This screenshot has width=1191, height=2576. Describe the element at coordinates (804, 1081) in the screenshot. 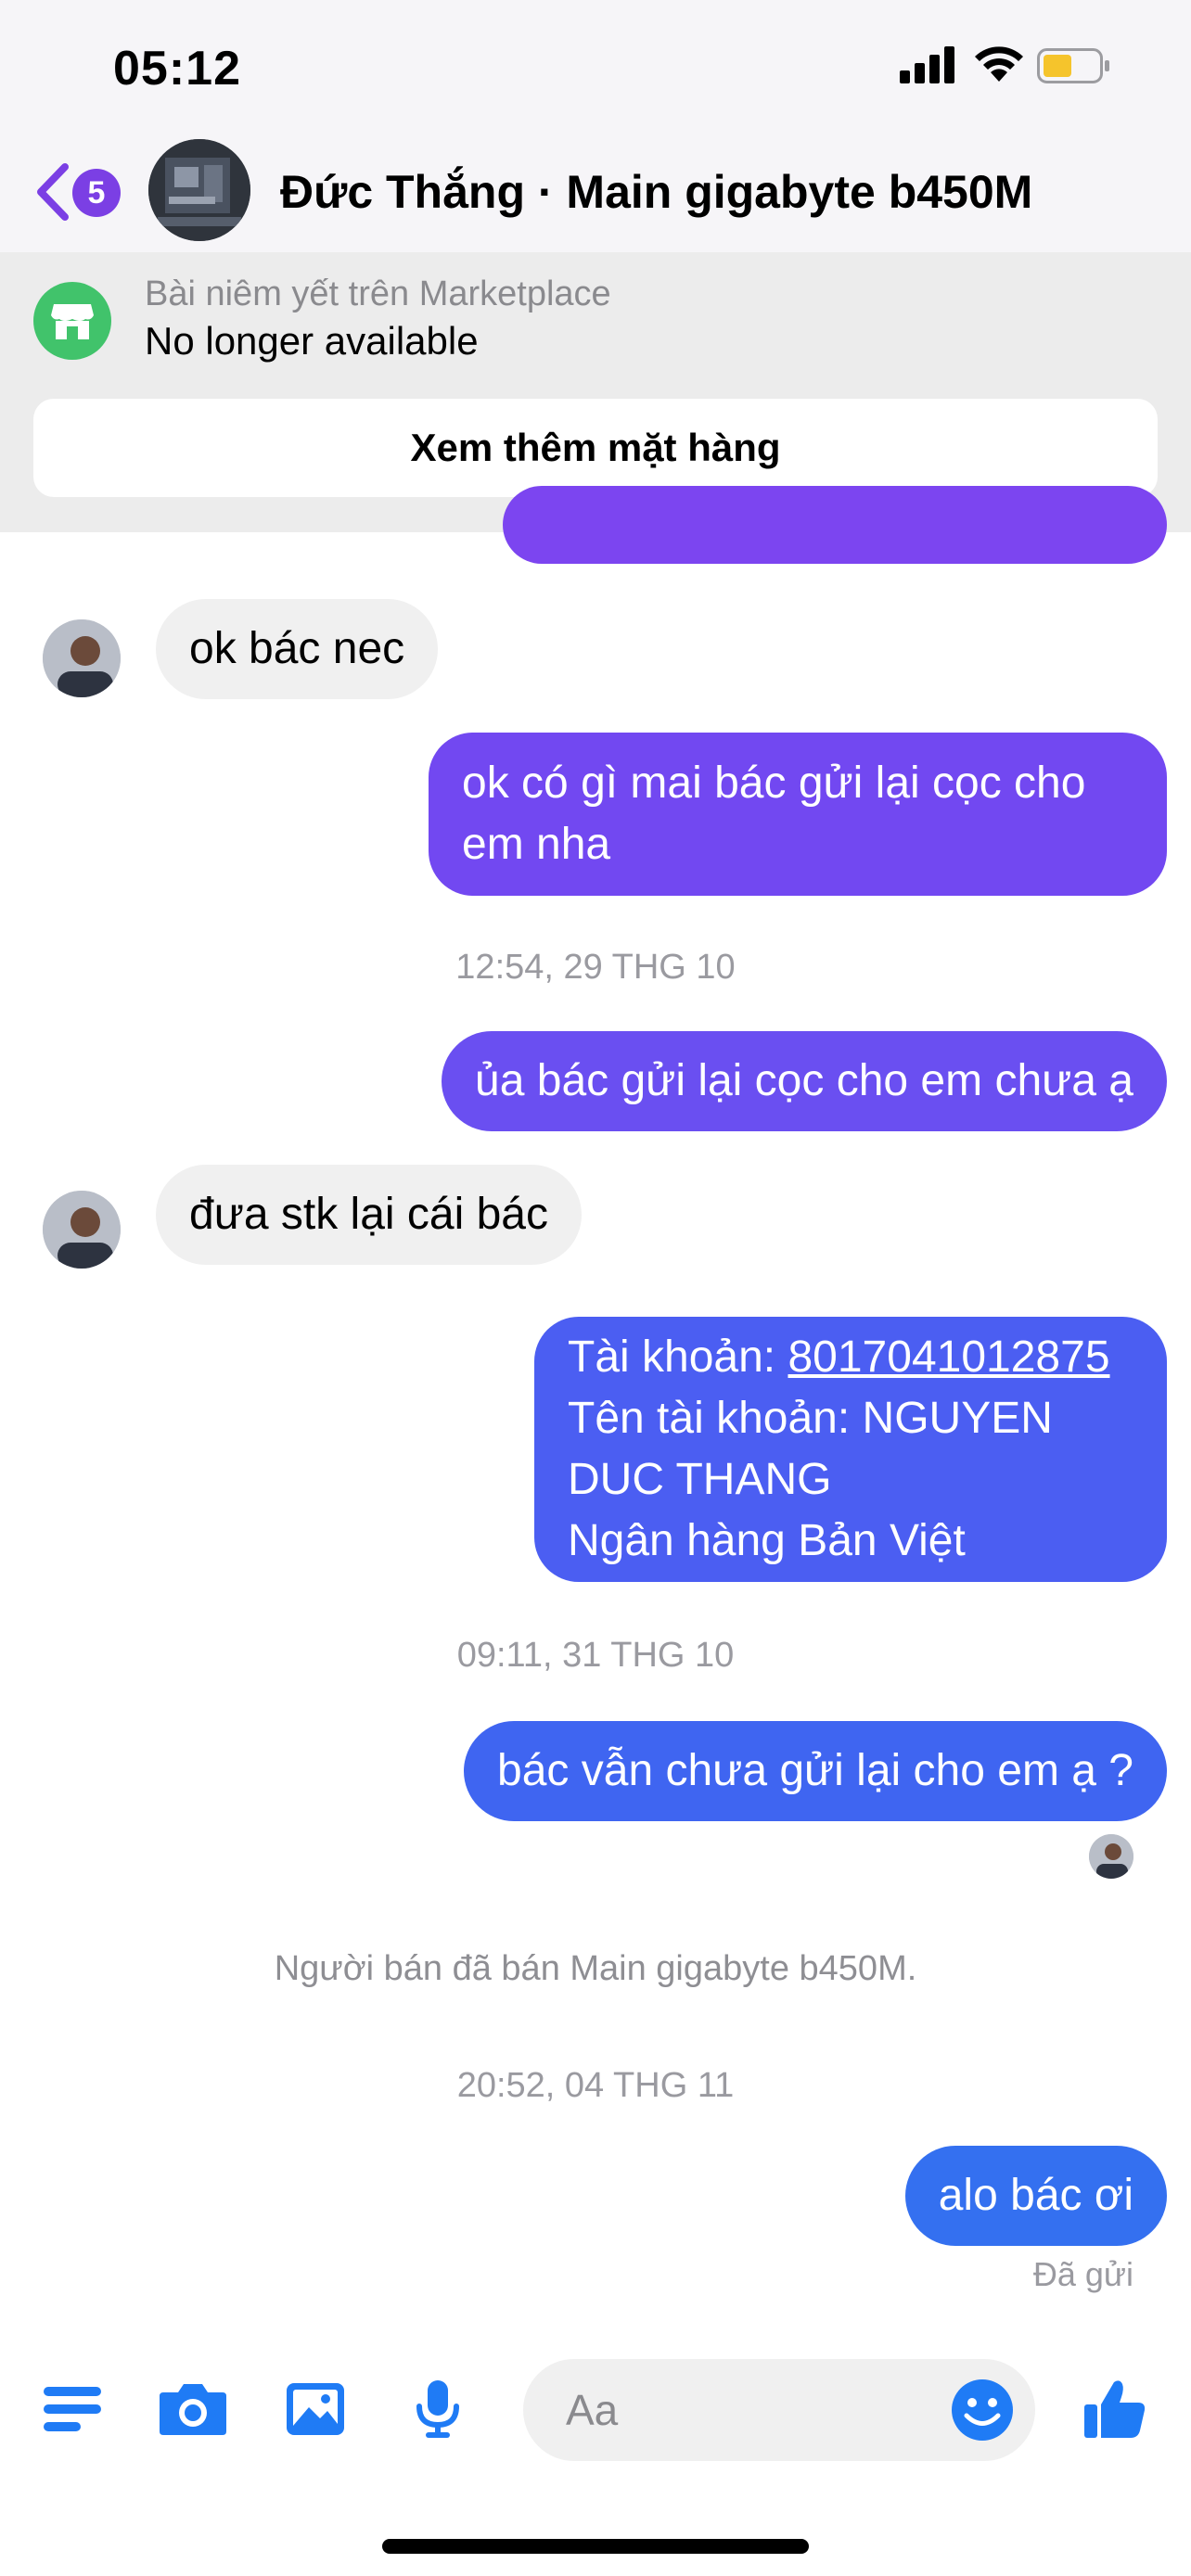

I see `message-bubble-outgoing: ủa bác gửi lại cọc cho em chưa ạ` at that location.